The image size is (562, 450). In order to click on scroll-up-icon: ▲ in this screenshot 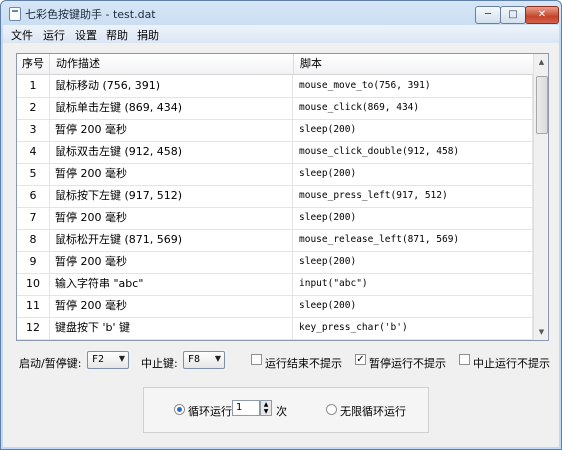, I will do `click(541, 62)`.